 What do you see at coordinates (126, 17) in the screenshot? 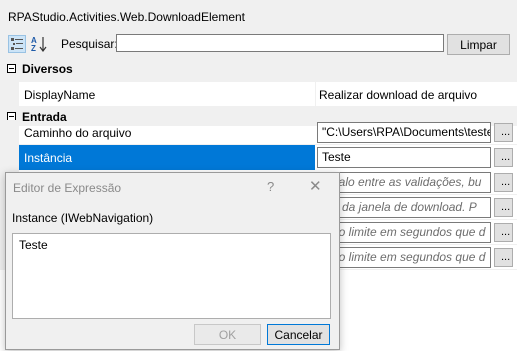
I see `window-title: RPAStudio.Activities.Web.DownloadElement` at bounding box center [126, 17].